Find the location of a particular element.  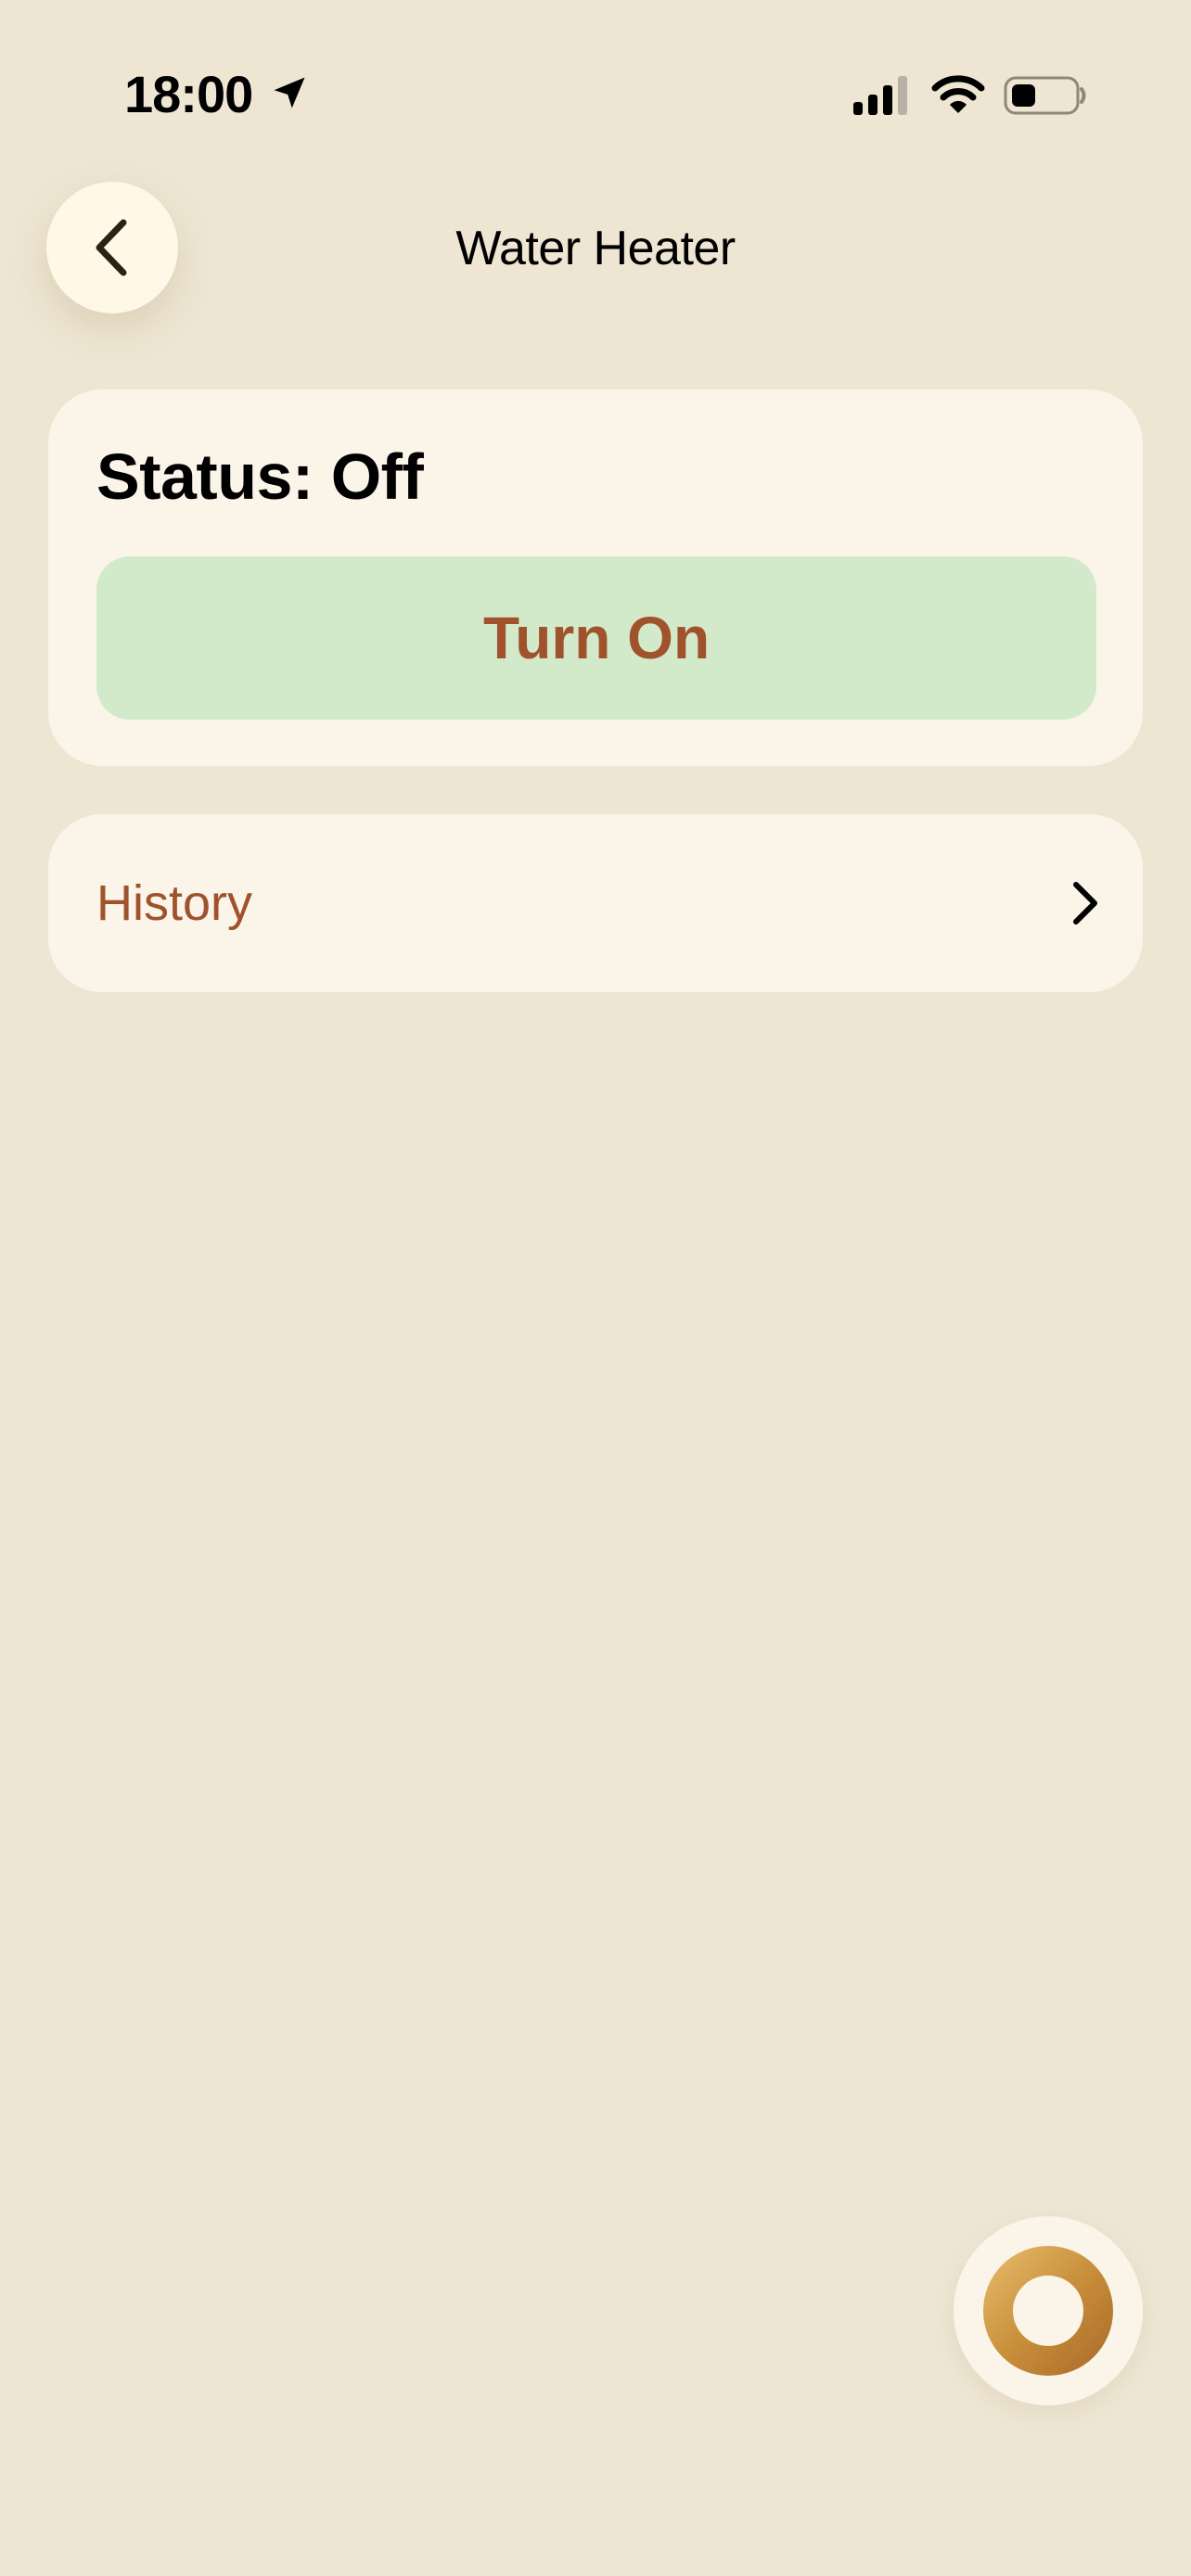

wifi-icon is located at coordinates (958, 94).